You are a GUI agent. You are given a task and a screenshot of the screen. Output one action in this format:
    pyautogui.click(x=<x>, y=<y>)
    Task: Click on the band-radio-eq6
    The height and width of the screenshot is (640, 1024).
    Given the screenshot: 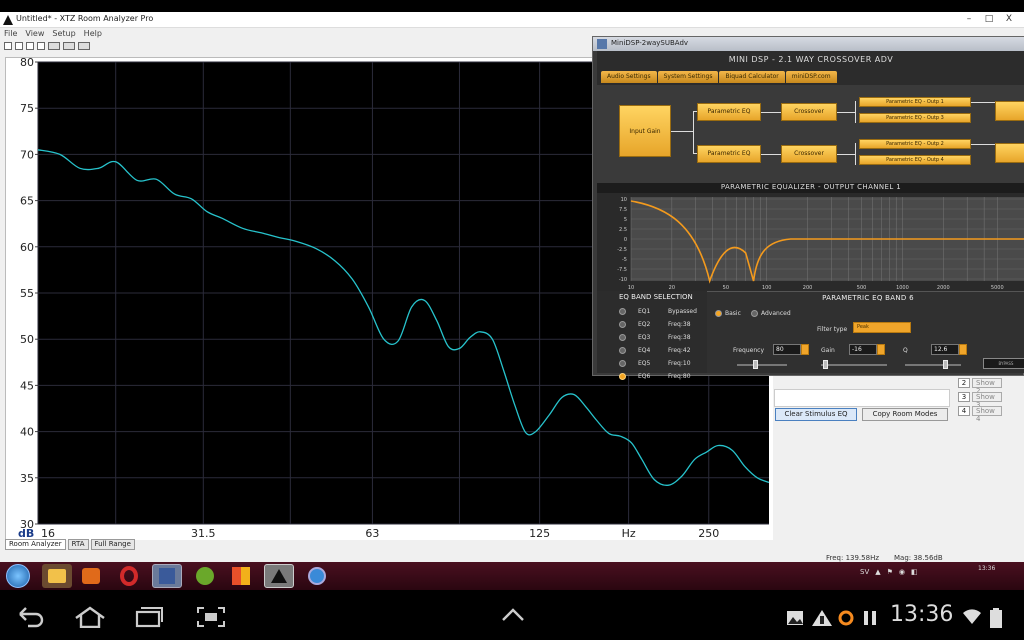 What is the action you would take?
    pyautogui.click(x=622, y=376)
    